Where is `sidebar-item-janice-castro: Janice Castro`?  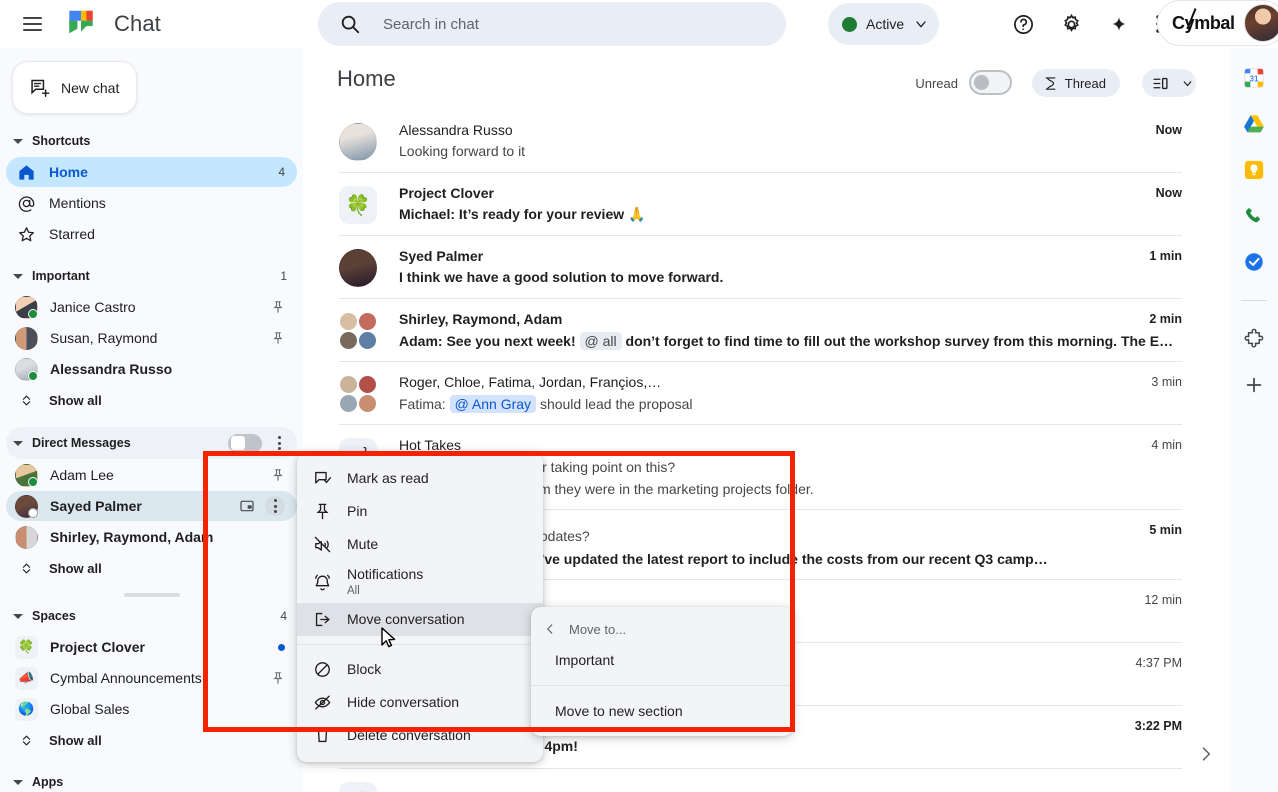
sidebar-item-janice-castro: Janice Castro is located at coordinates (151, 307).